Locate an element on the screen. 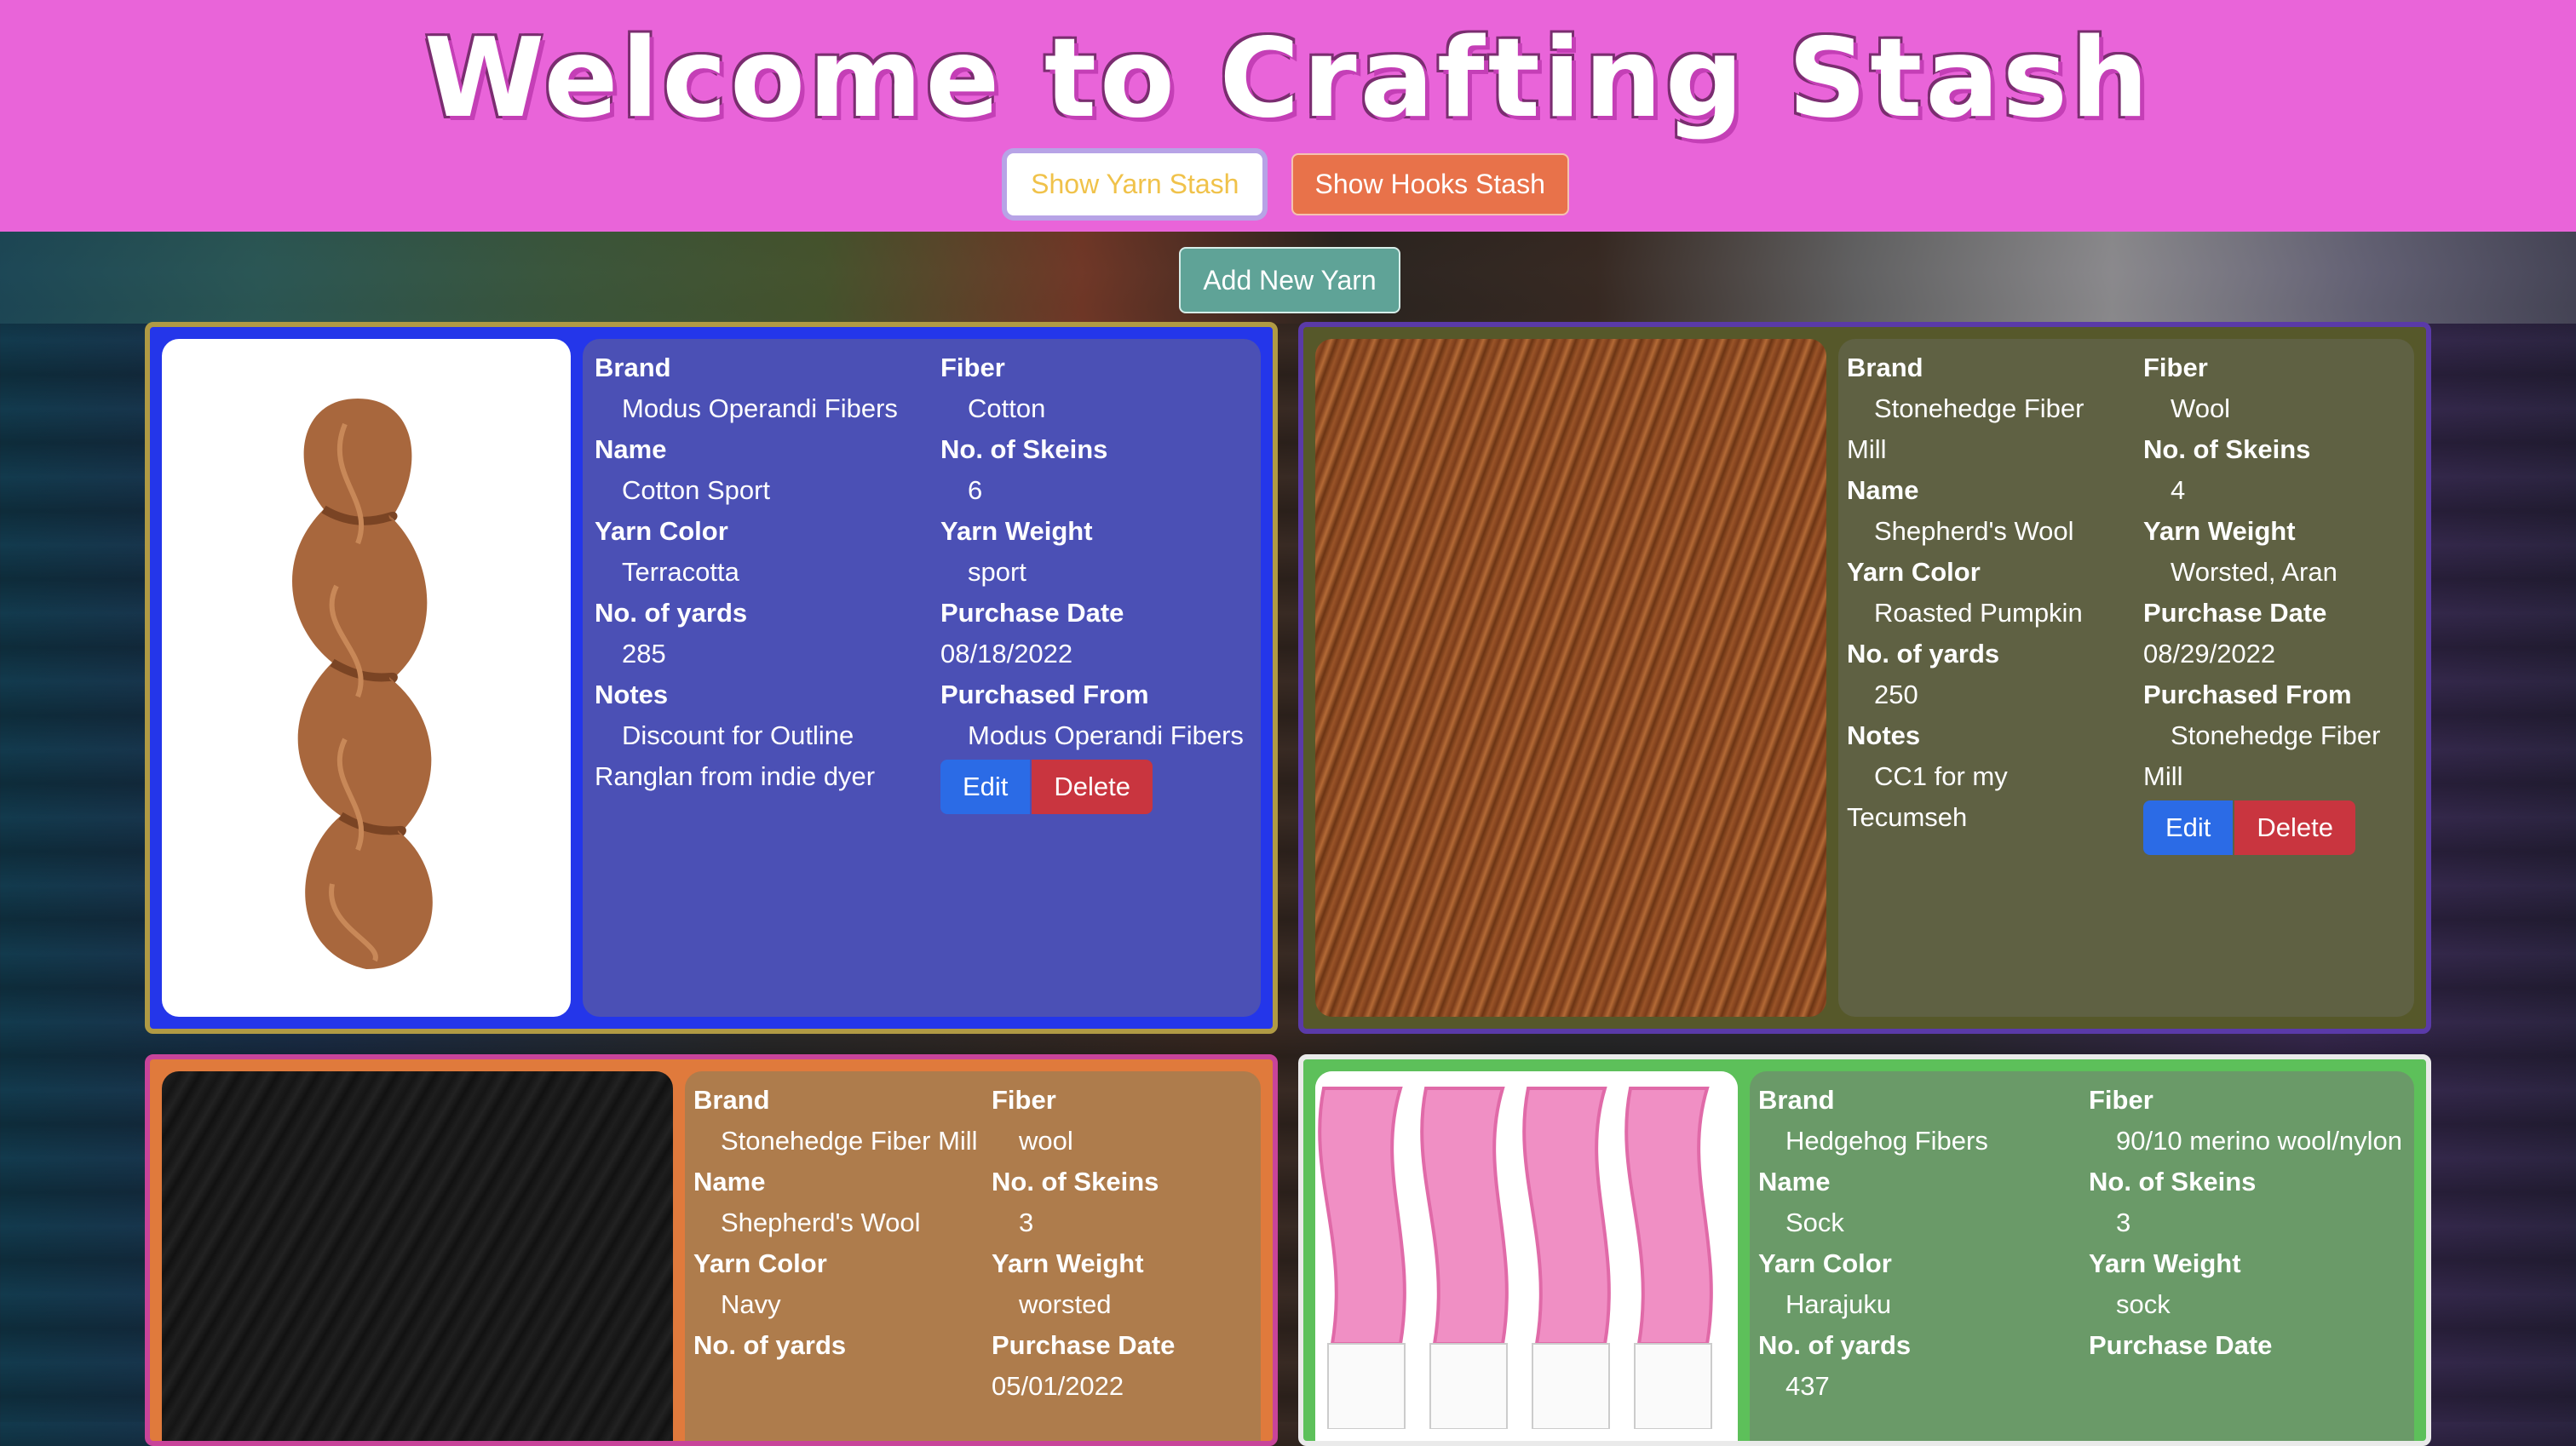 This screenshot has height=1446, width=2576. show-hooks-stash-button: Show Hooks Stash is located at coordinates (1430, 184).